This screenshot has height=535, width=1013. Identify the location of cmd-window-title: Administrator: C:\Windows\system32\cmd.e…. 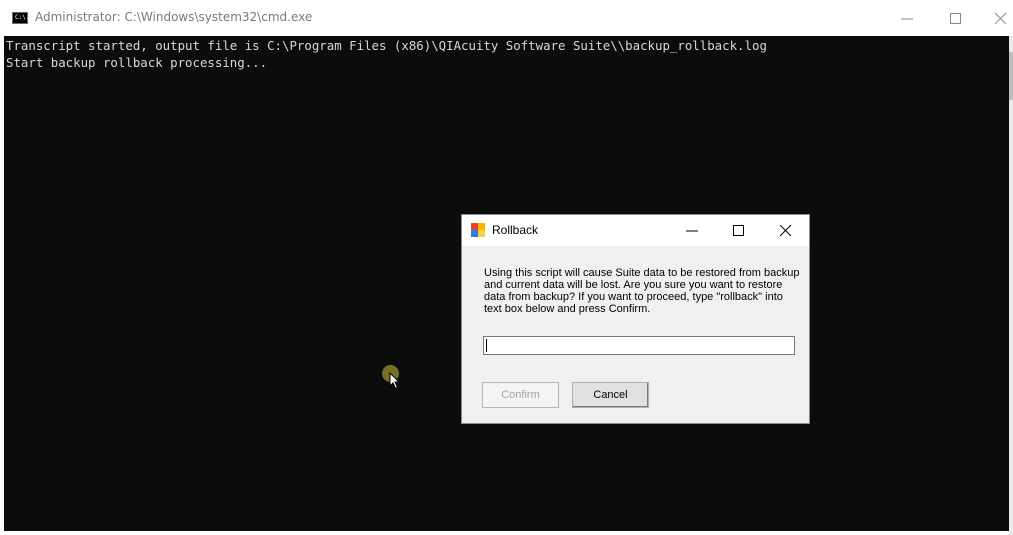
(174, 17).